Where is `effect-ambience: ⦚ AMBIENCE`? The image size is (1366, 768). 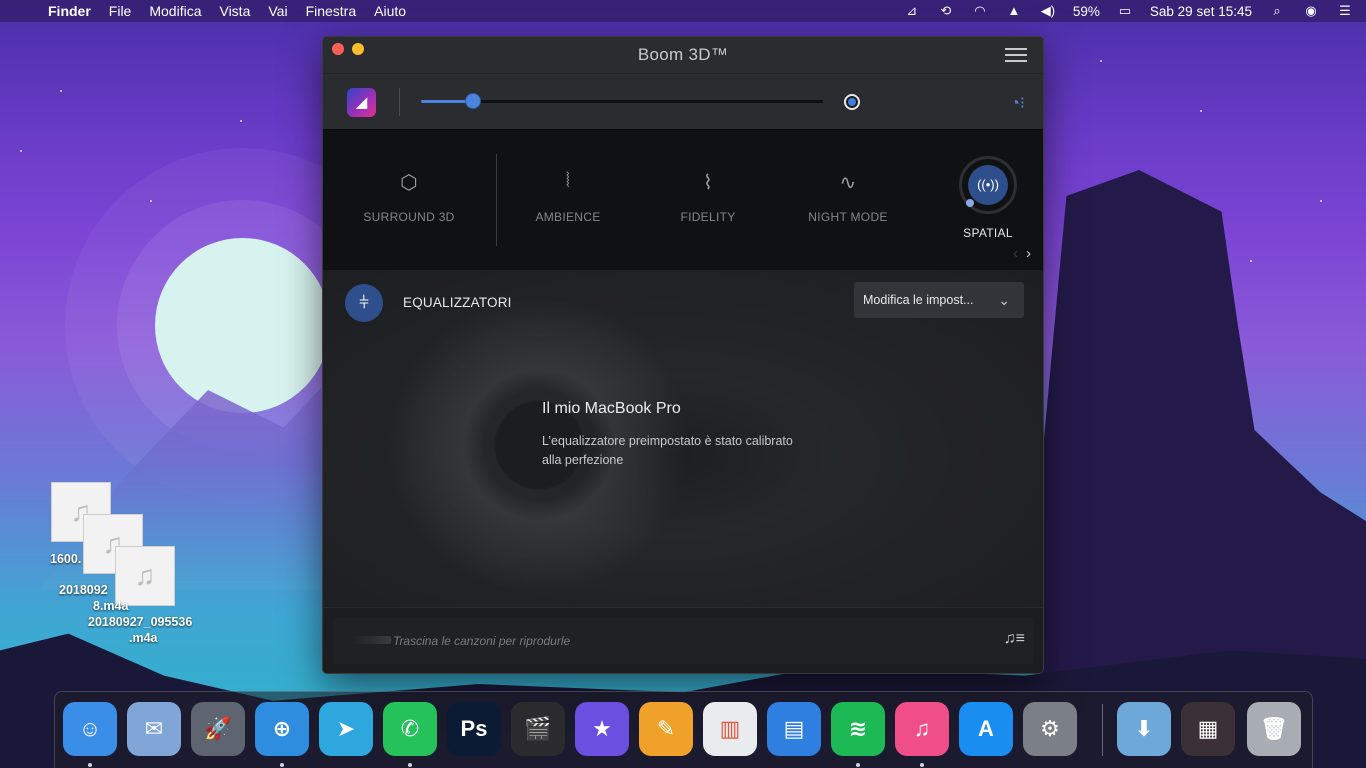 effect-ambience: ⦚ AMBIENCE is located at coordinates (568, 197).